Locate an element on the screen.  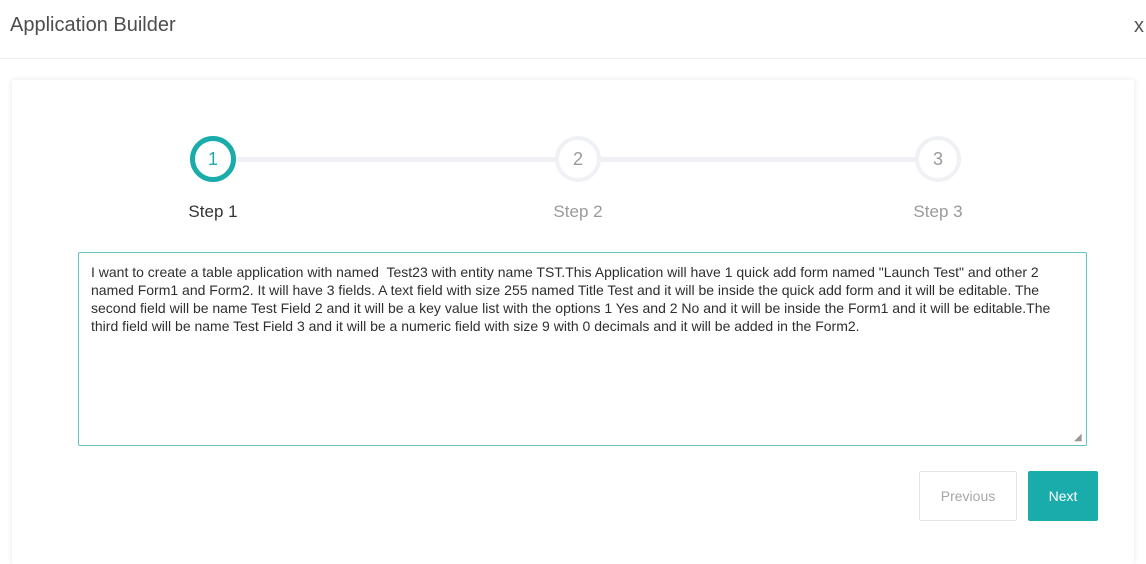
step-1-indicator: 1 is located at coordinates (213, 159).